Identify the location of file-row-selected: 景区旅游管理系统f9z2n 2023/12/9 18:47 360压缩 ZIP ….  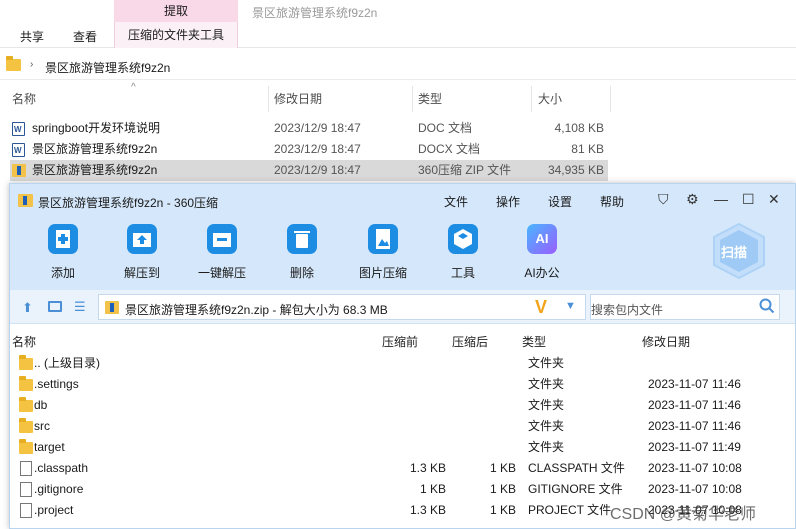
(309, 170).